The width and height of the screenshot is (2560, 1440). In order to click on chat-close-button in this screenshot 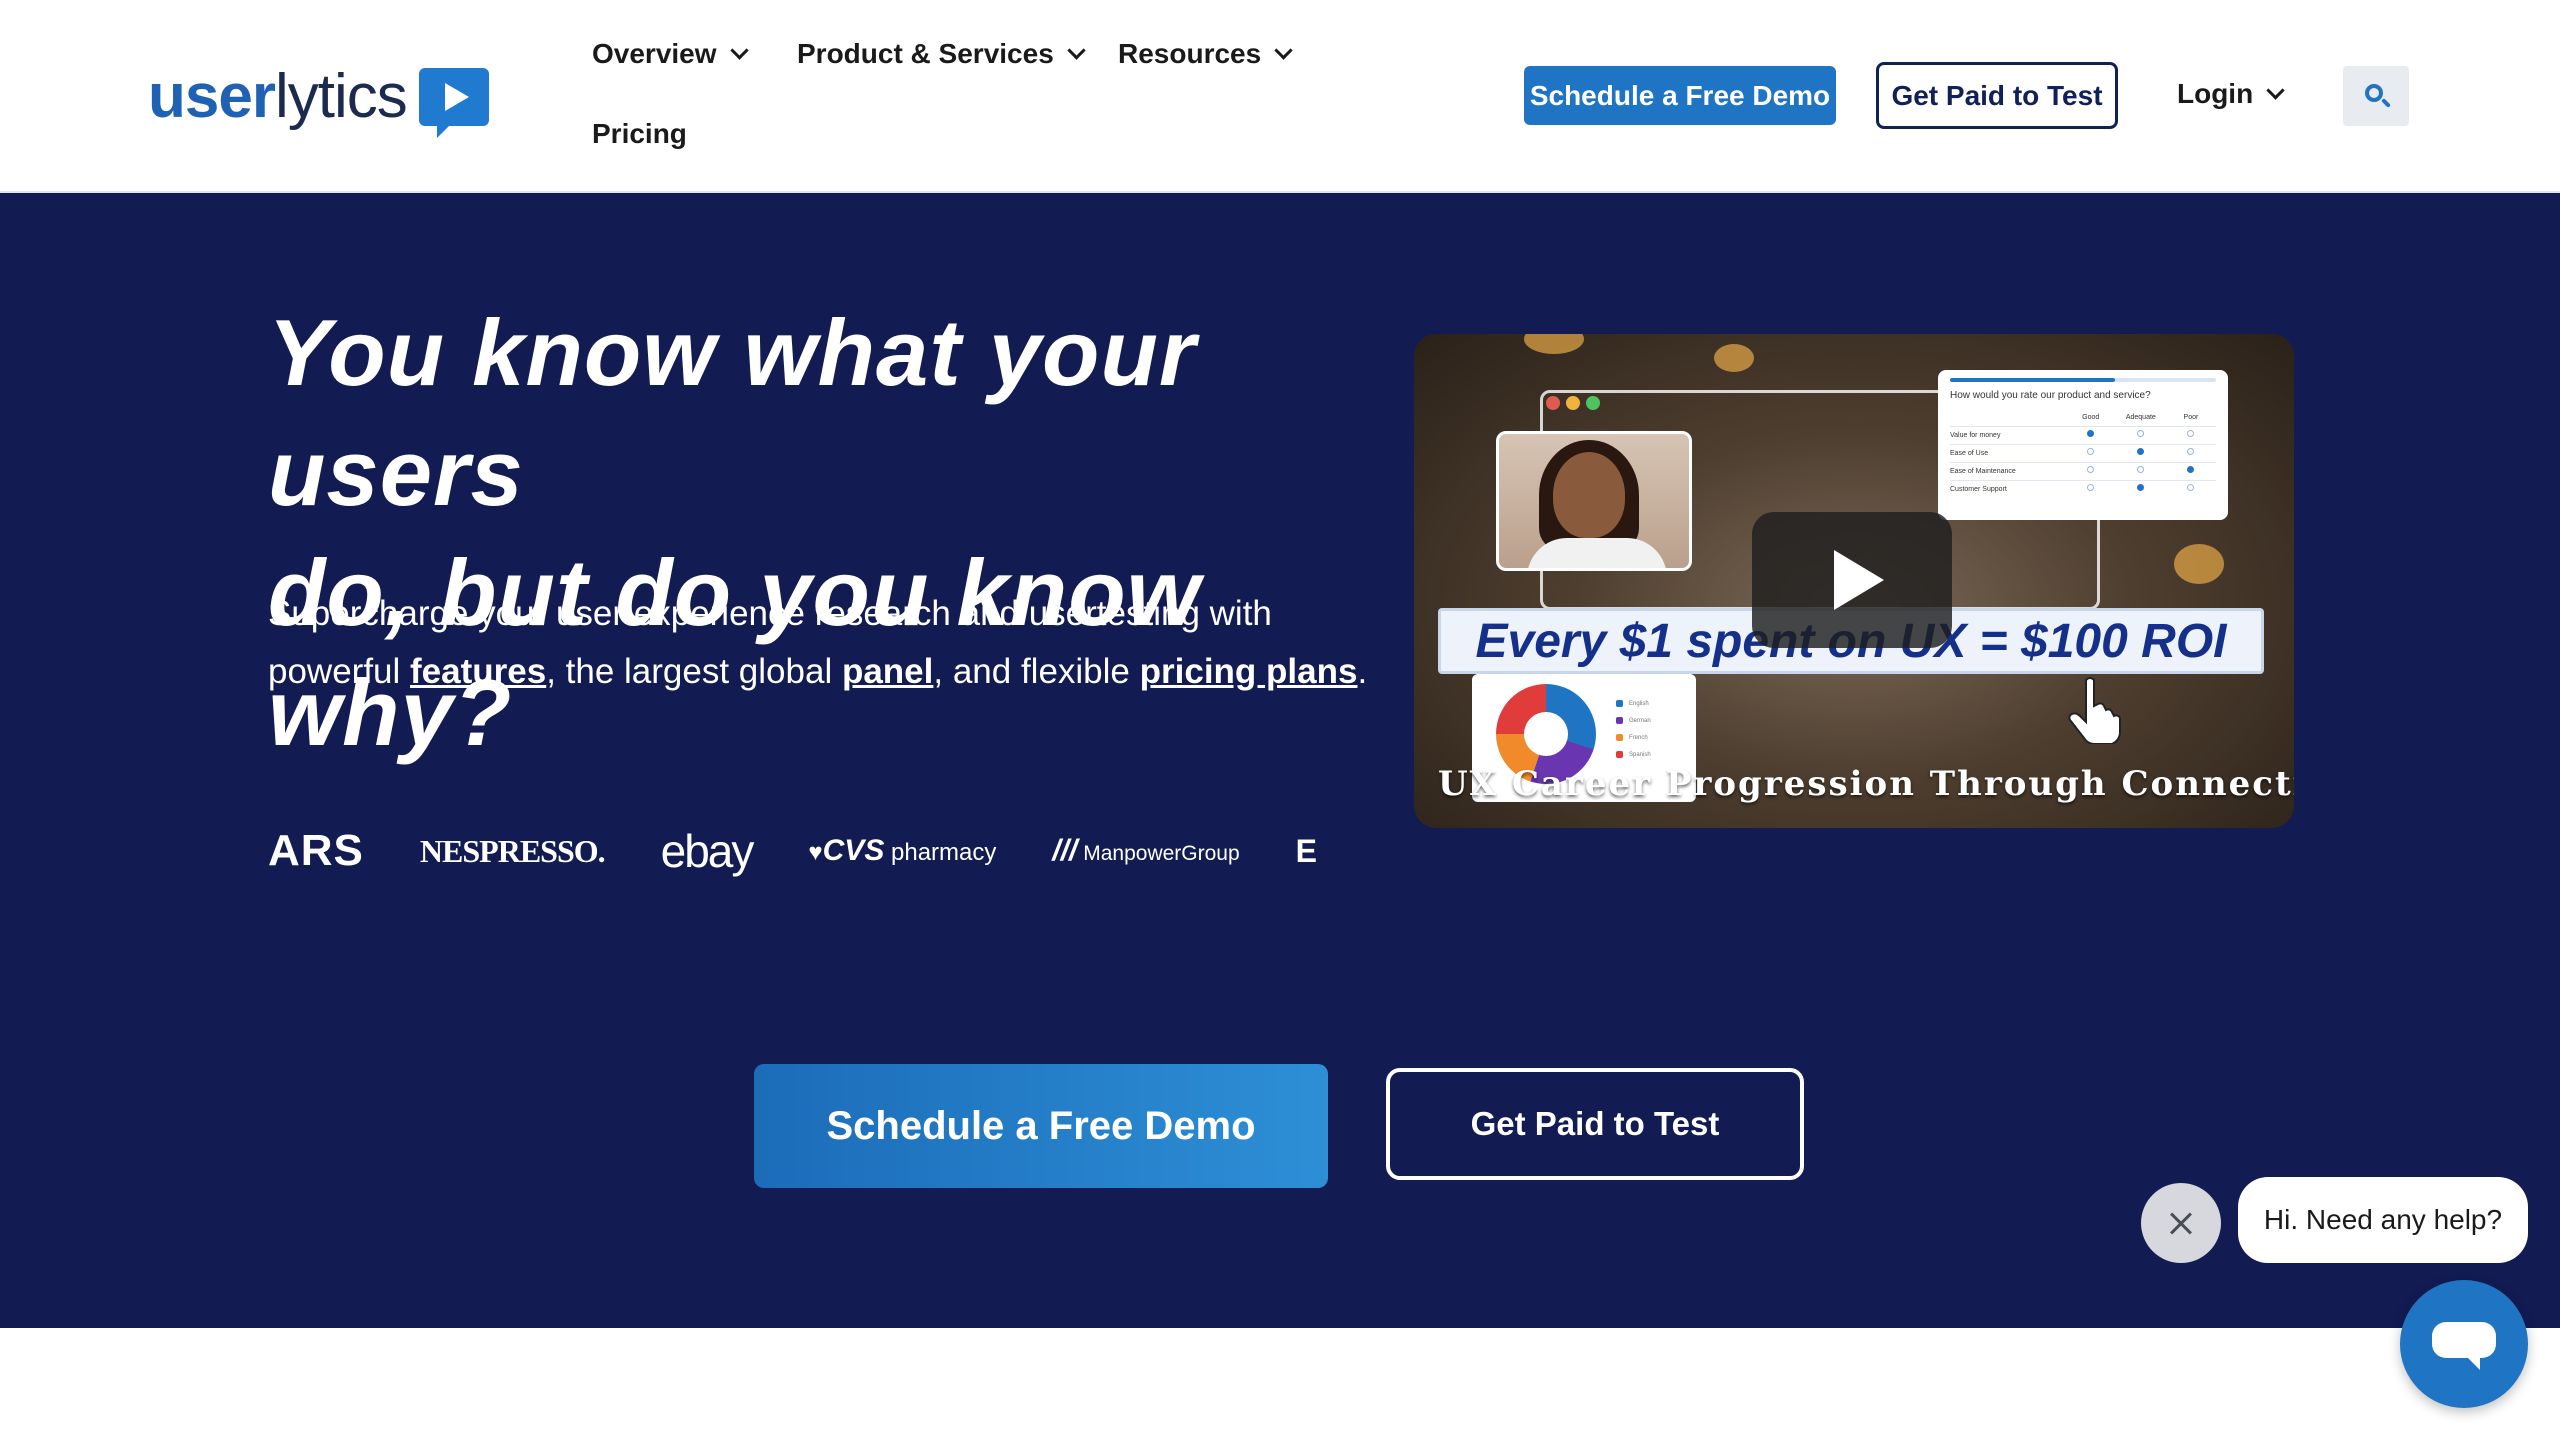, I will do `click(2181, 1223)`.